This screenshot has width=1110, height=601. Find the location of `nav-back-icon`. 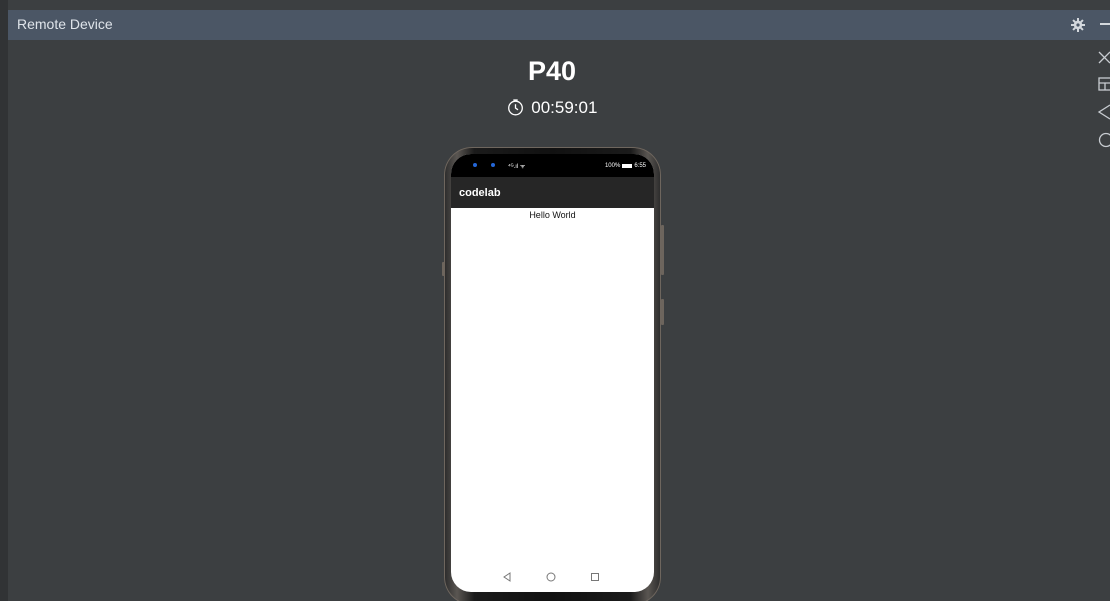

nav-back-icon is located at coordinates (507, 577).